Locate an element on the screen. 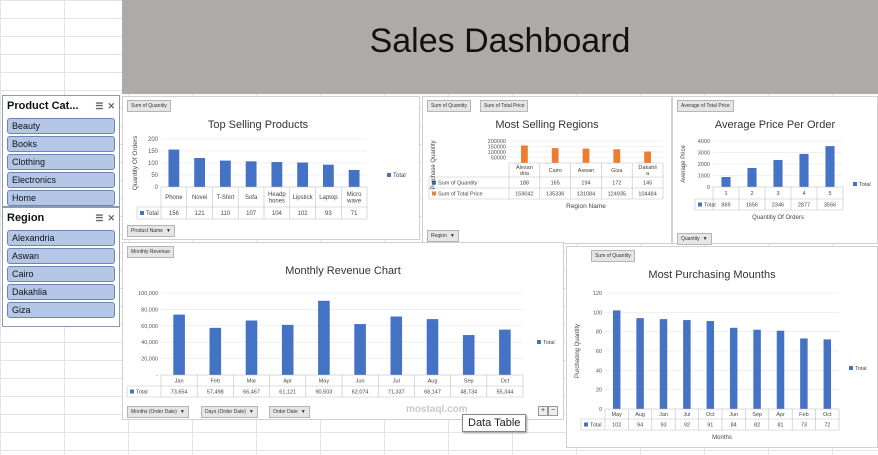 The image size is (878, 455). y-tick-label: 20,000 is located at coordinates (149, 360).